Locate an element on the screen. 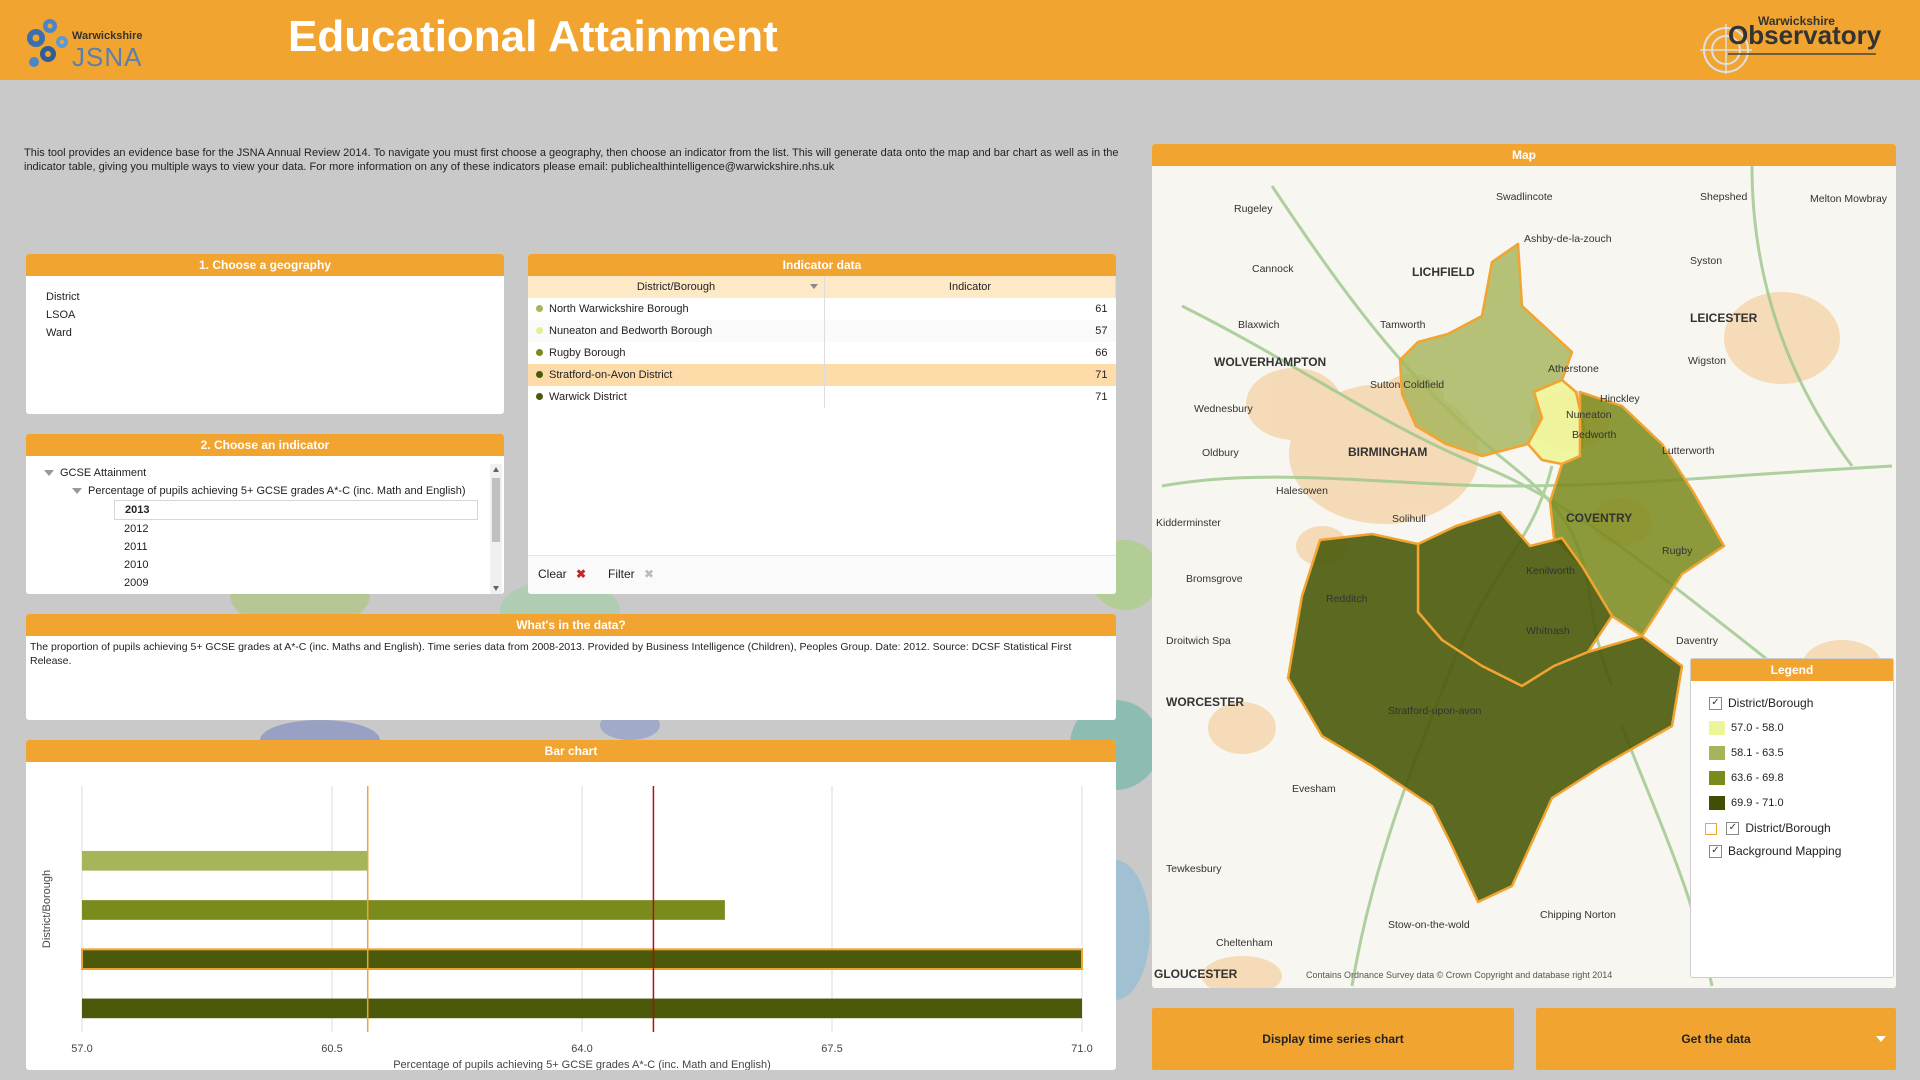 This screenshot has height=1080, width=1920. legend-layer-boundary: ✓ District/Borough is located at coordinates (1768, 828).